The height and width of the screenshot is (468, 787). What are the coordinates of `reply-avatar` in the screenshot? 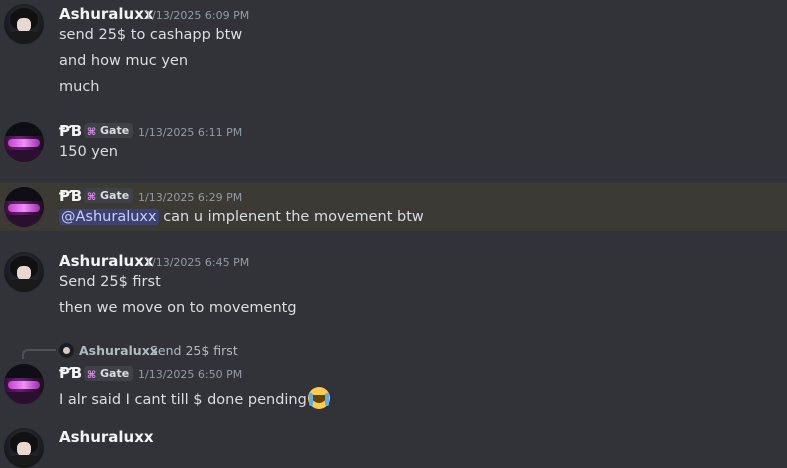 It's located at (66, 350).